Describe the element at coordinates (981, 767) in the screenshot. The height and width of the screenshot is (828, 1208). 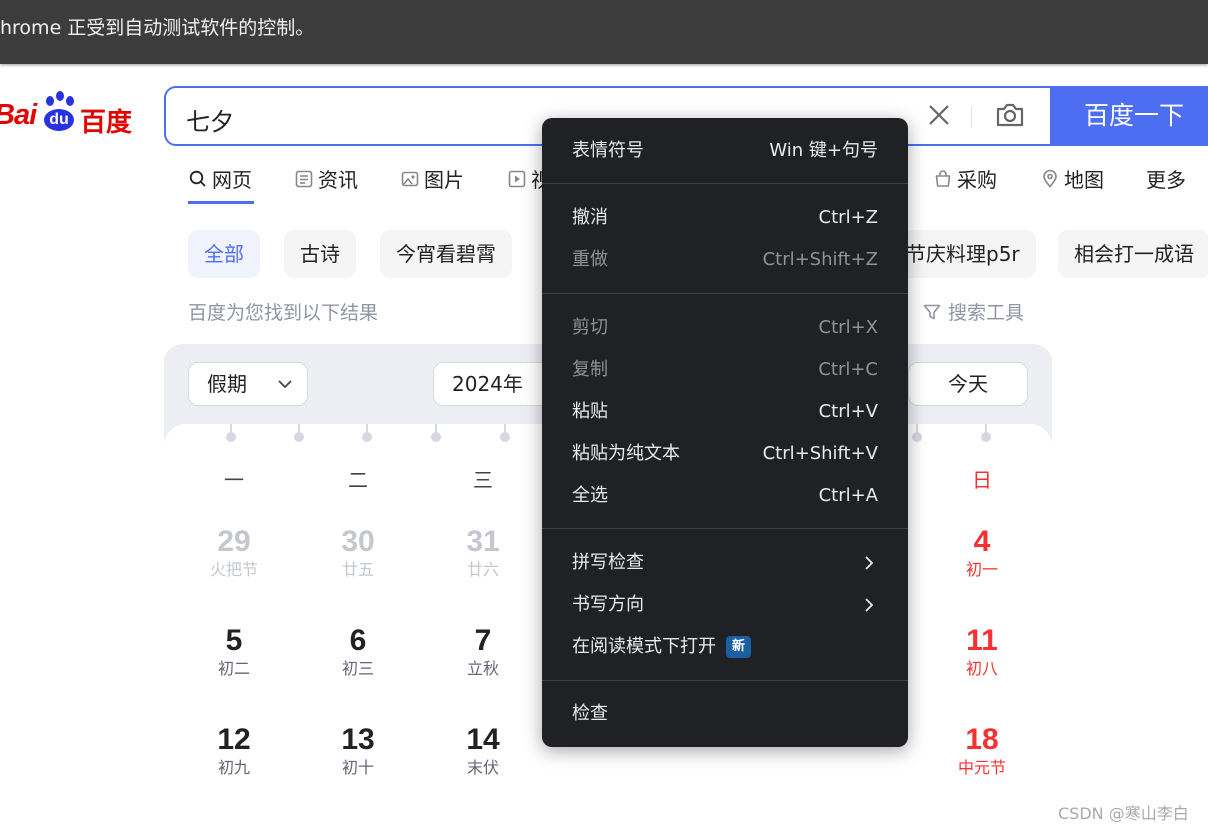
I see `day-lunar: 中元节` at that location.